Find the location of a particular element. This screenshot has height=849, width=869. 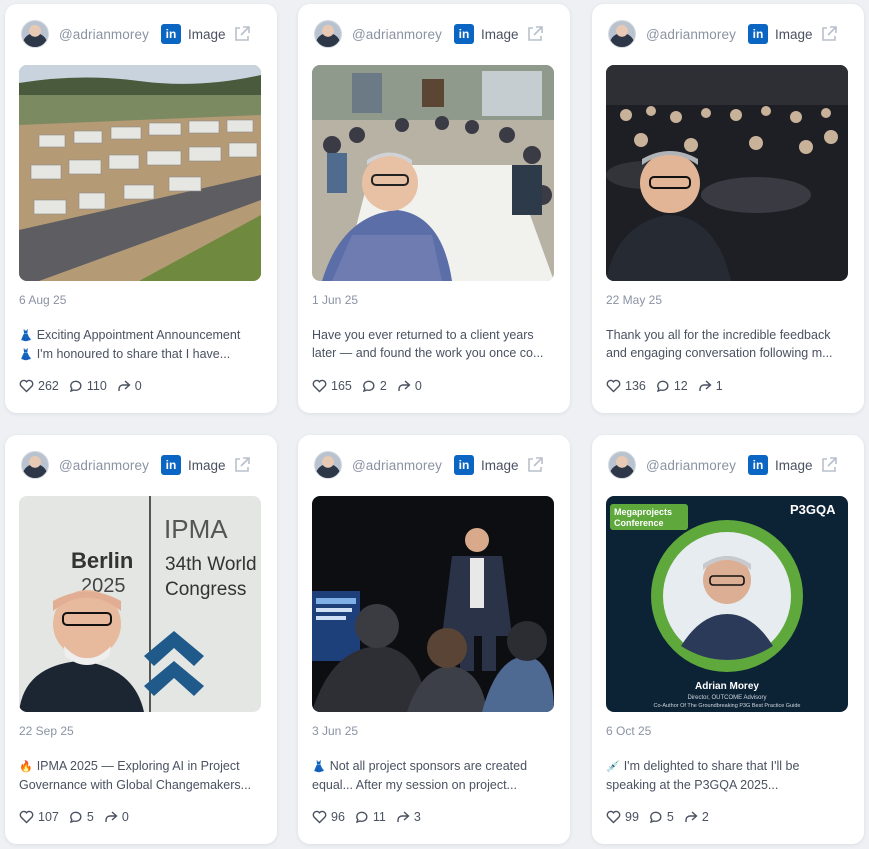

likes-stat: 165 is located at coordinates (332, 386).